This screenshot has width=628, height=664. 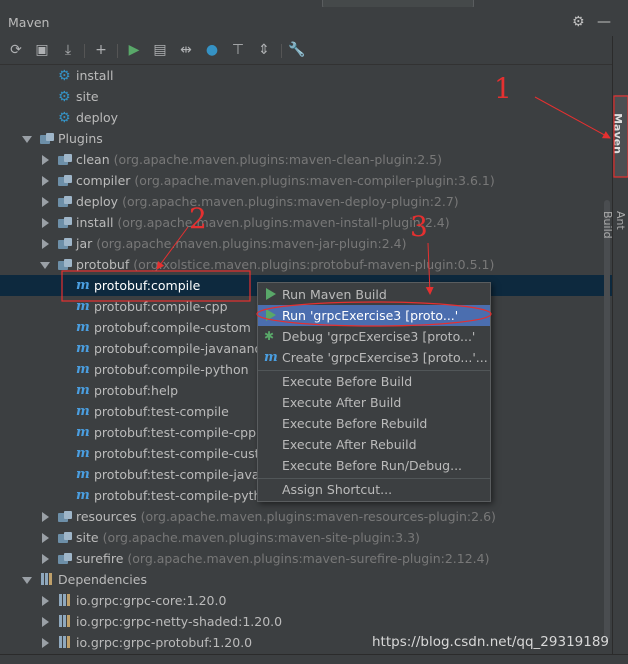 What do you see at coordinates (68, 50) in the screenshot?
I see `download-icon: ⤓` at bounding box center [68, 50].